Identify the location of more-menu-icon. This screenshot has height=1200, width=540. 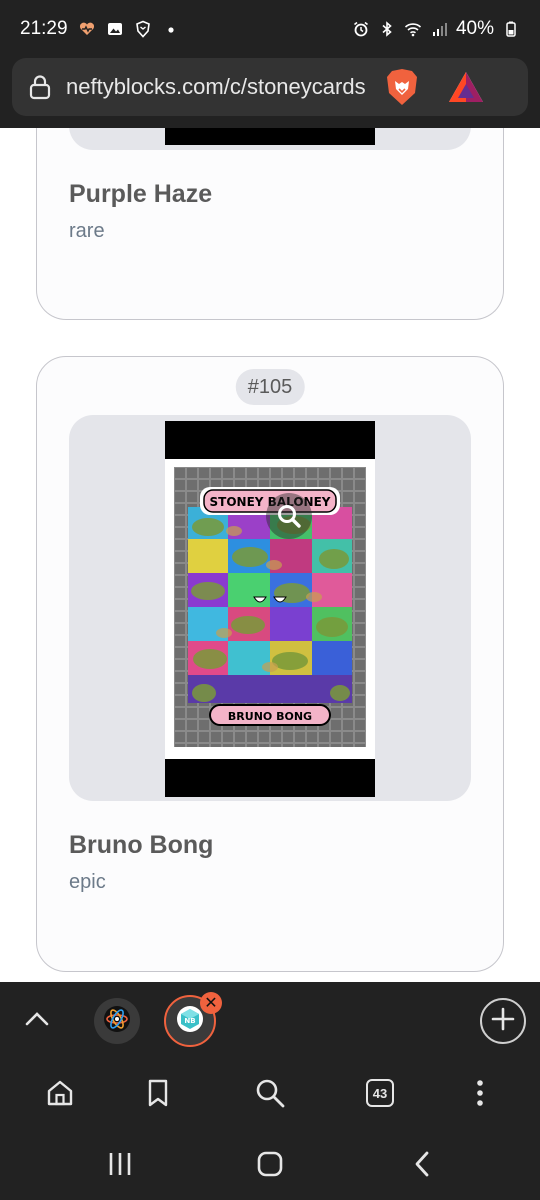
(480, 1093).